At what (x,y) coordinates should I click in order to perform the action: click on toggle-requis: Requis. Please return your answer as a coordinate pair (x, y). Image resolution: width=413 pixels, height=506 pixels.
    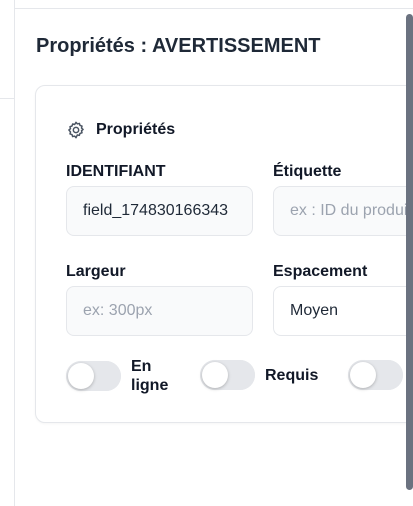
    Looking at the image, I should click on (259, 375).